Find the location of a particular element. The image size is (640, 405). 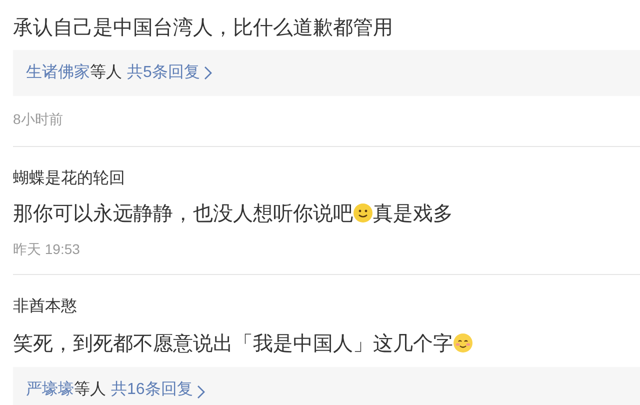

comment-text: 笑死，到死都不愿意说出「我是中国人」这几个字 is located at coordinates (243, 344).